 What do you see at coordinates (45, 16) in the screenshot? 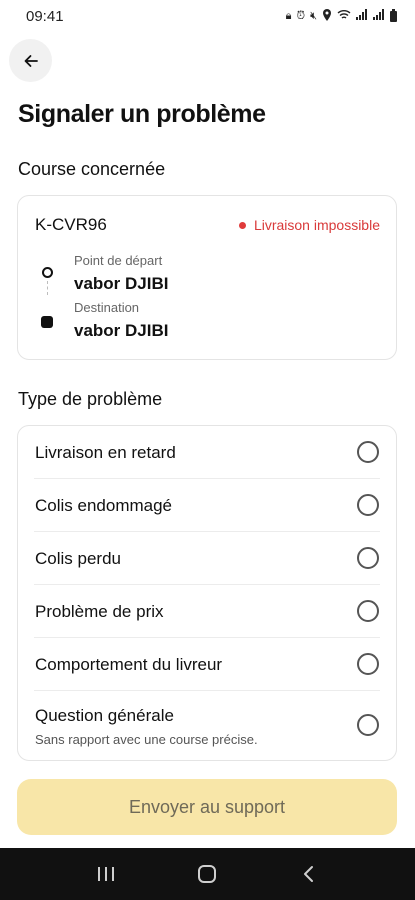
I see `status-time: 09:41` at bounding box center [45, 16].